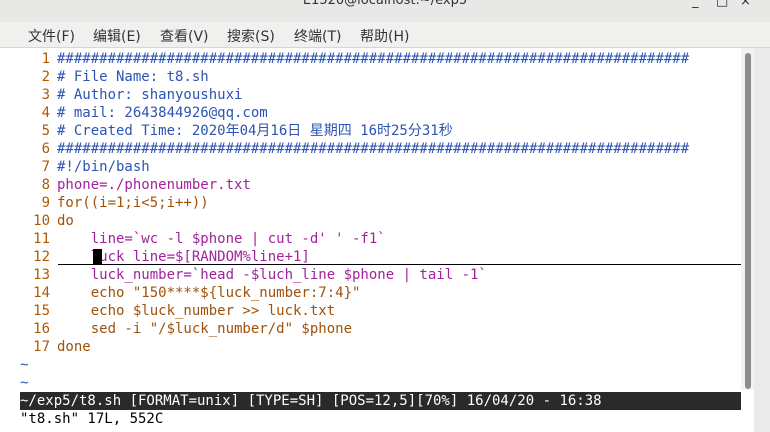 The height and width of the screenshot is (432, 770). I want to click on window-edge, so click(762, 240).